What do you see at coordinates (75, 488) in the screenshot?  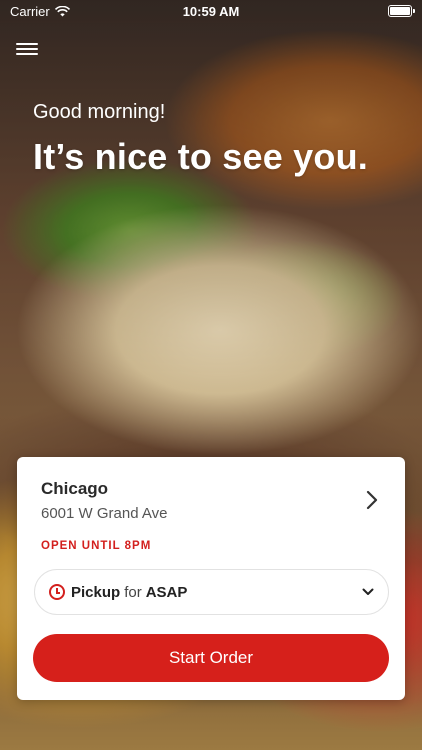 I see `location-city: Chicago` at bounding box center [75, 488].